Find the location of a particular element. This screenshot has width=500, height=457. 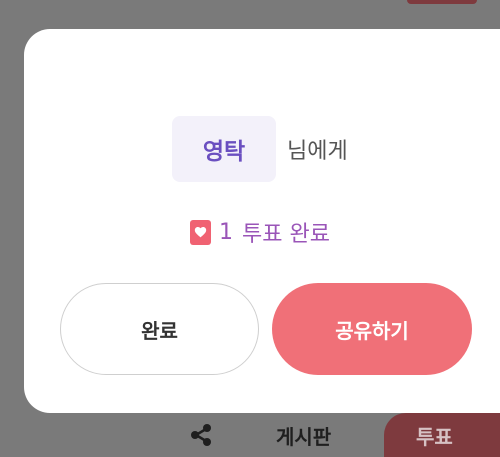

background-vote-tab-edge is located at coordinates (442, 2).